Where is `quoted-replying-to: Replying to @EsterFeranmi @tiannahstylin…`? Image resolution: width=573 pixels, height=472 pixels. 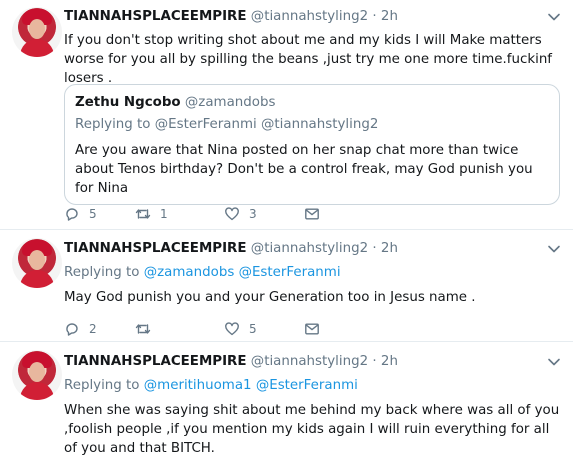 quoted-replying-to: Replying to @EsterFeranmi @tiannahstylin… is located at coordinates (226, 124).